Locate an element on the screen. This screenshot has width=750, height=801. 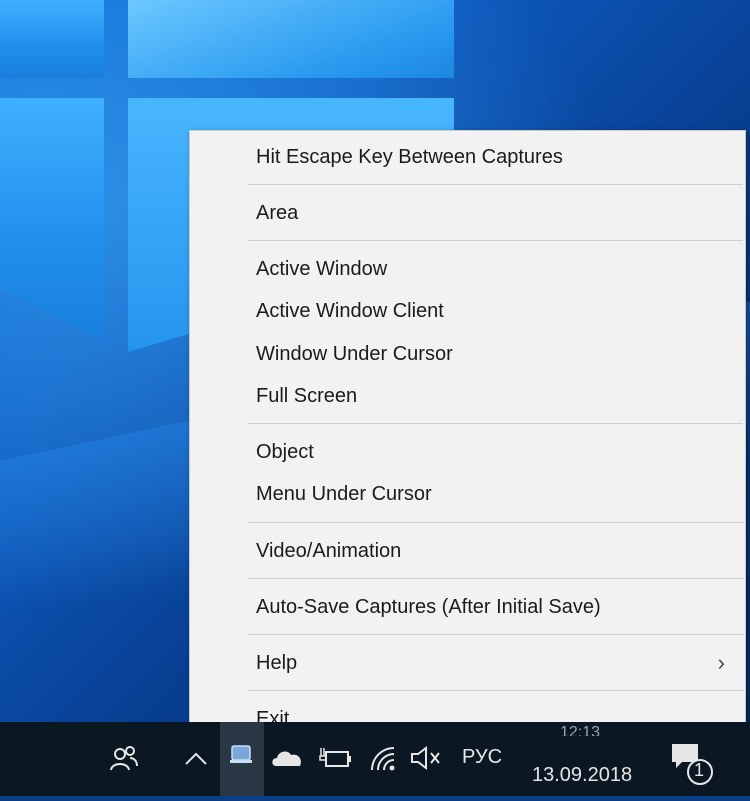
menu-item-object: Object is located at coordinates (467, 452).